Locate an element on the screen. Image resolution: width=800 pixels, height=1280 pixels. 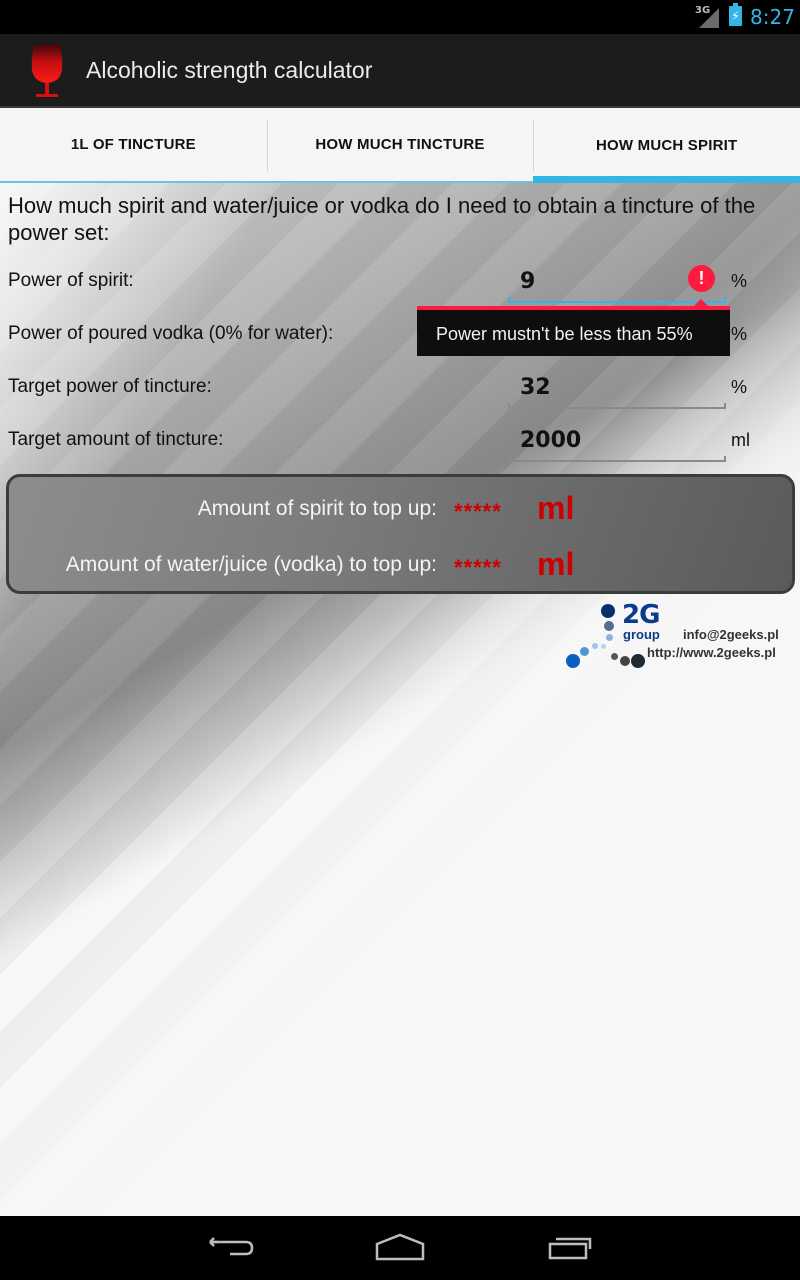
error-tooltip: Power mustn't be less than 55% is located at coordinates (573, 327).